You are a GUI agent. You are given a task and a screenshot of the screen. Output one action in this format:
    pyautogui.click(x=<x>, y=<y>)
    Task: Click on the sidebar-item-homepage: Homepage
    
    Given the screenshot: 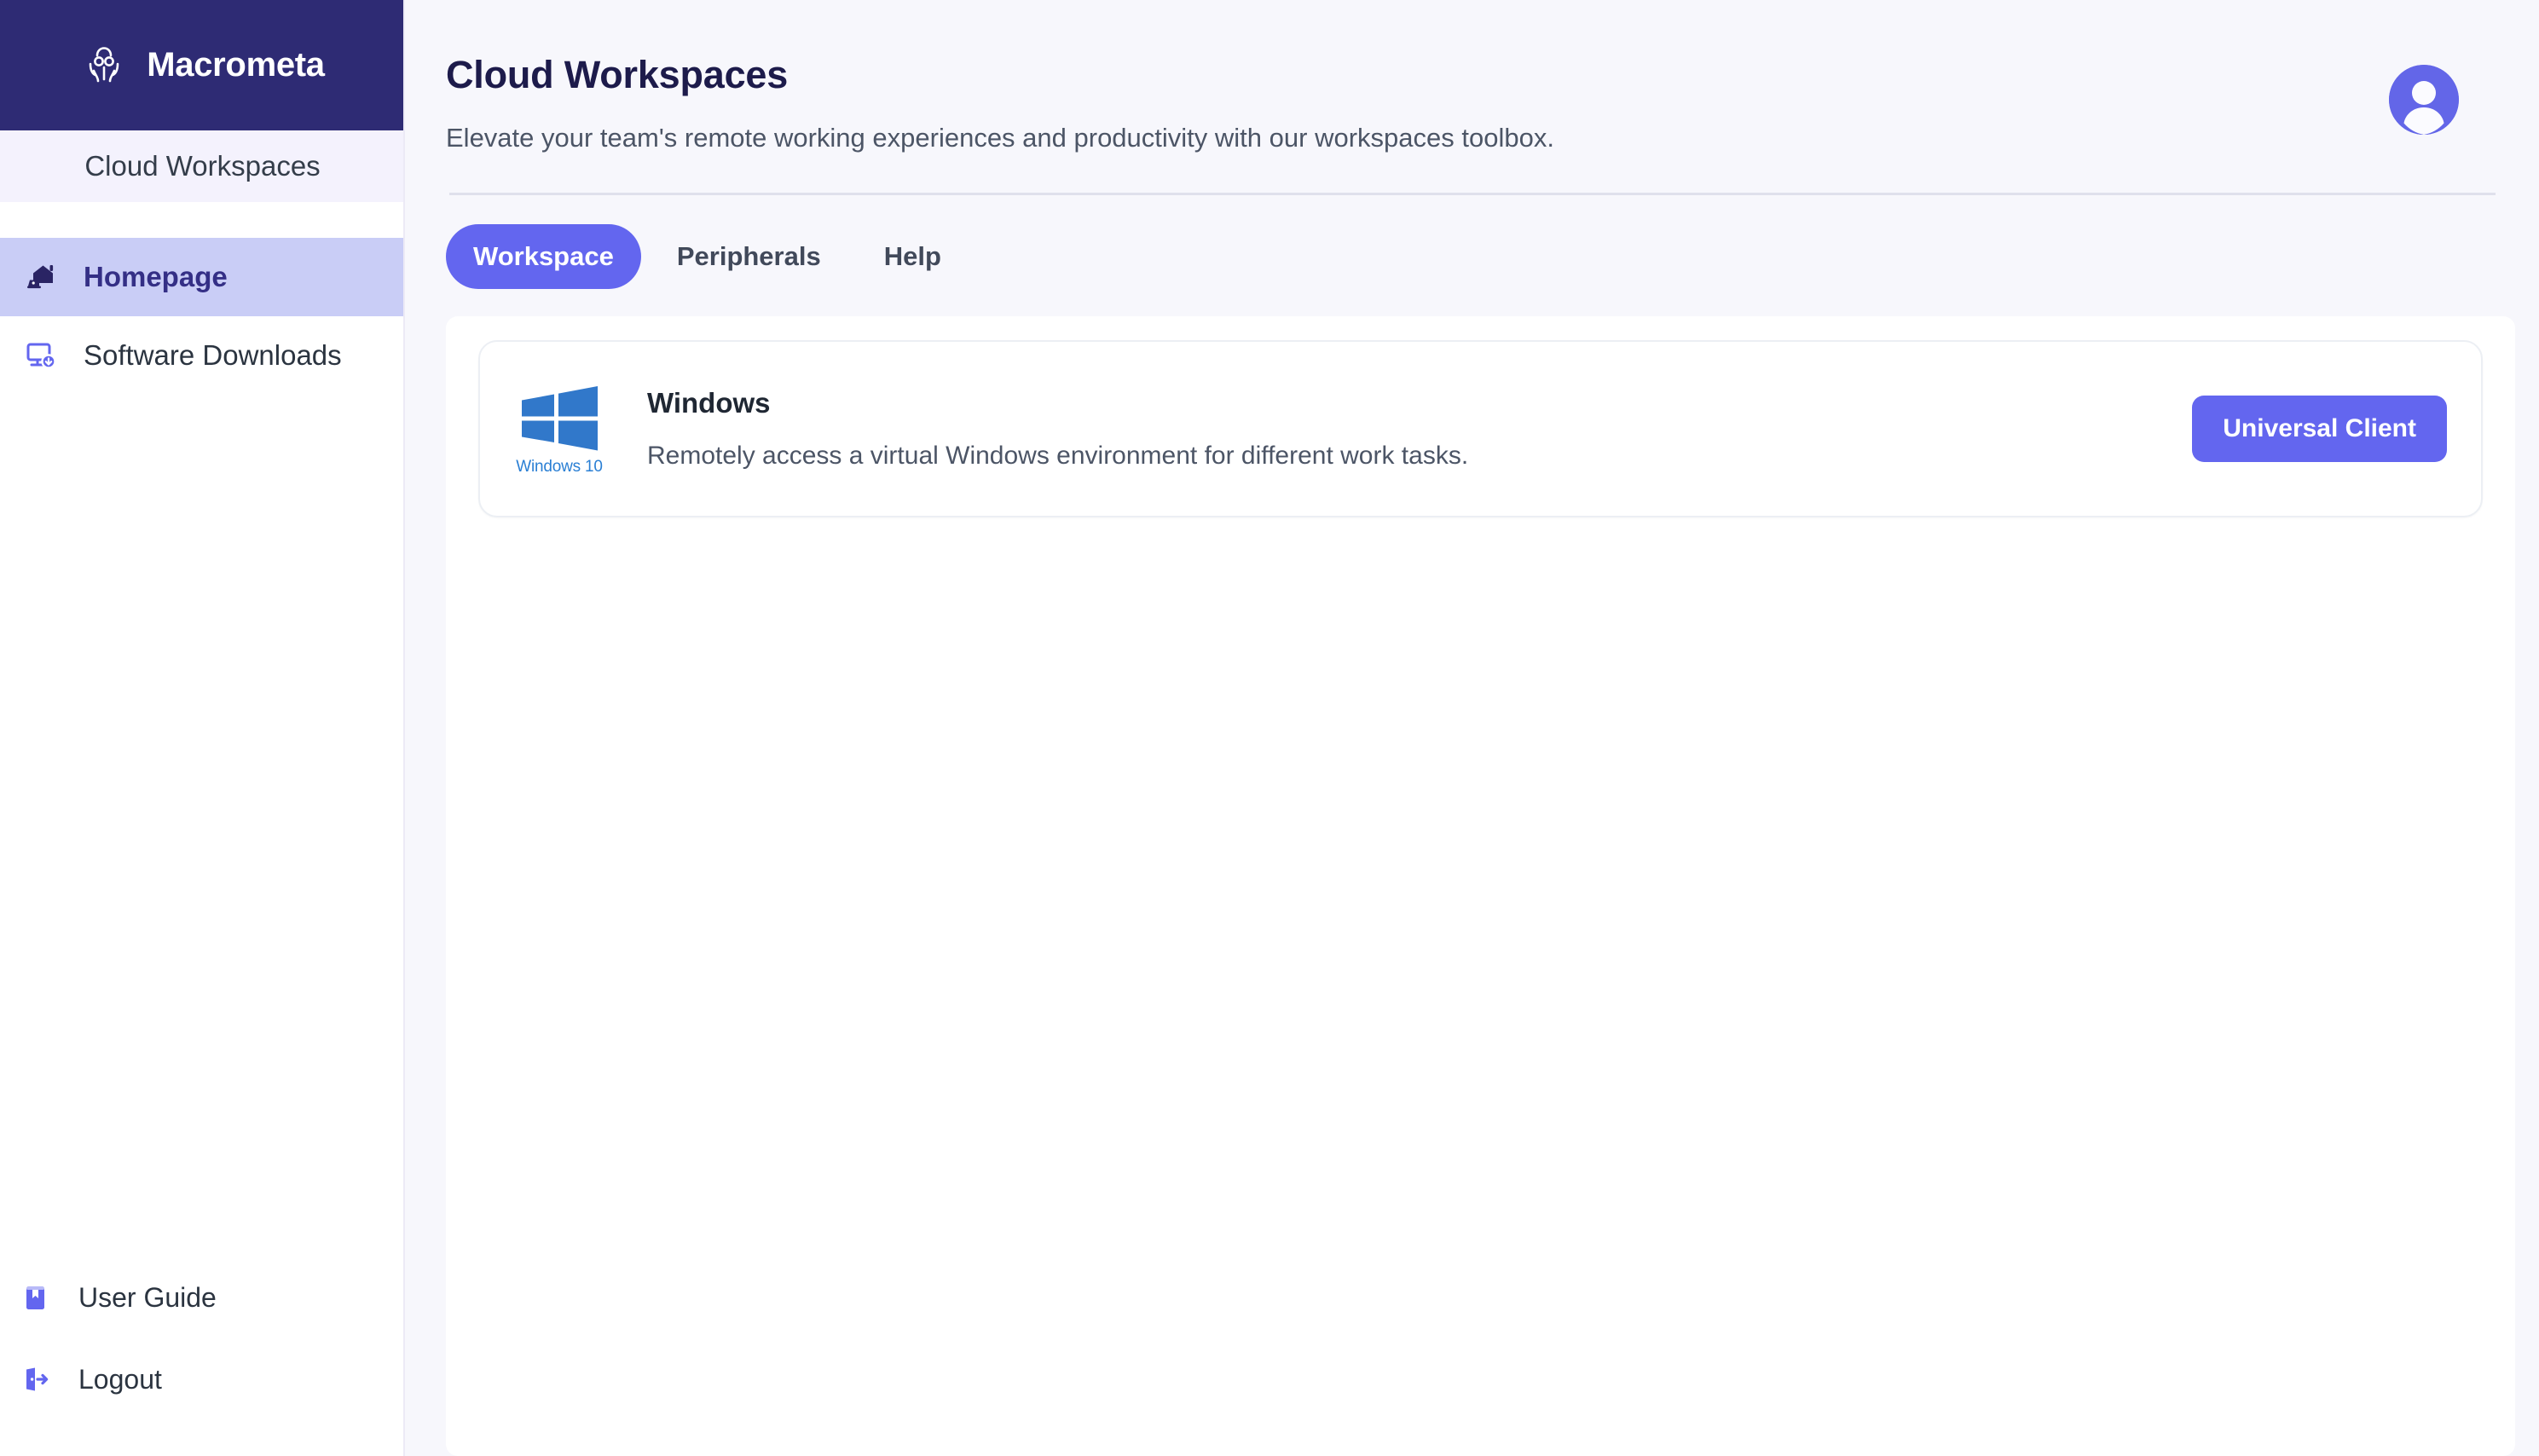 What is the action you would take?
    pyautogui.click(x=202, y=277)
    